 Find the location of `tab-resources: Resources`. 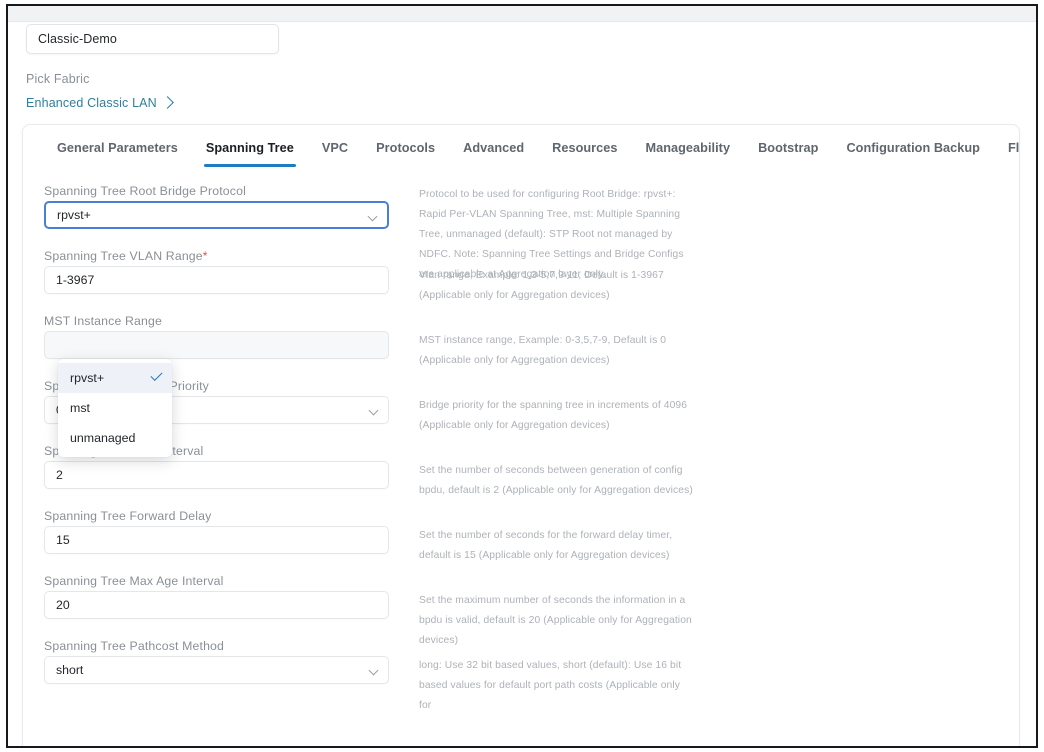

tab-resources: Resources is located at coordinates (584, 152).